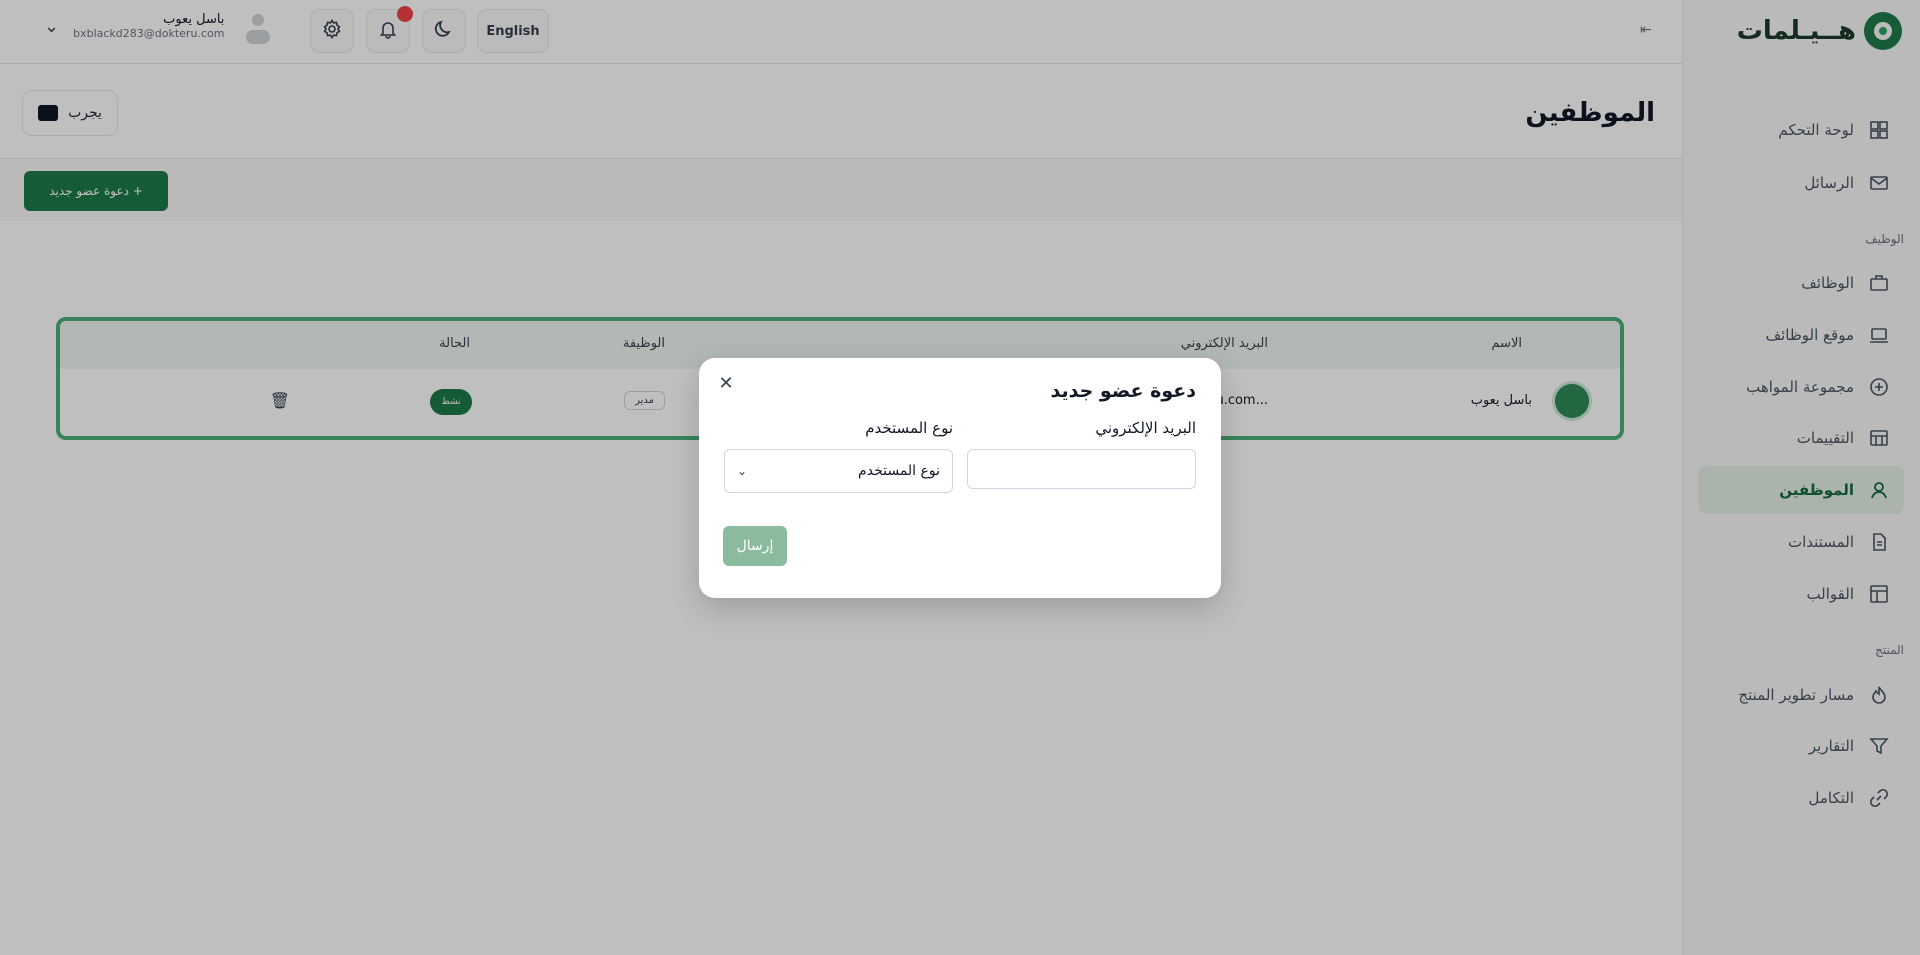  I want to click on email-label: البريد الإلكتروني, so click(1145, 428).